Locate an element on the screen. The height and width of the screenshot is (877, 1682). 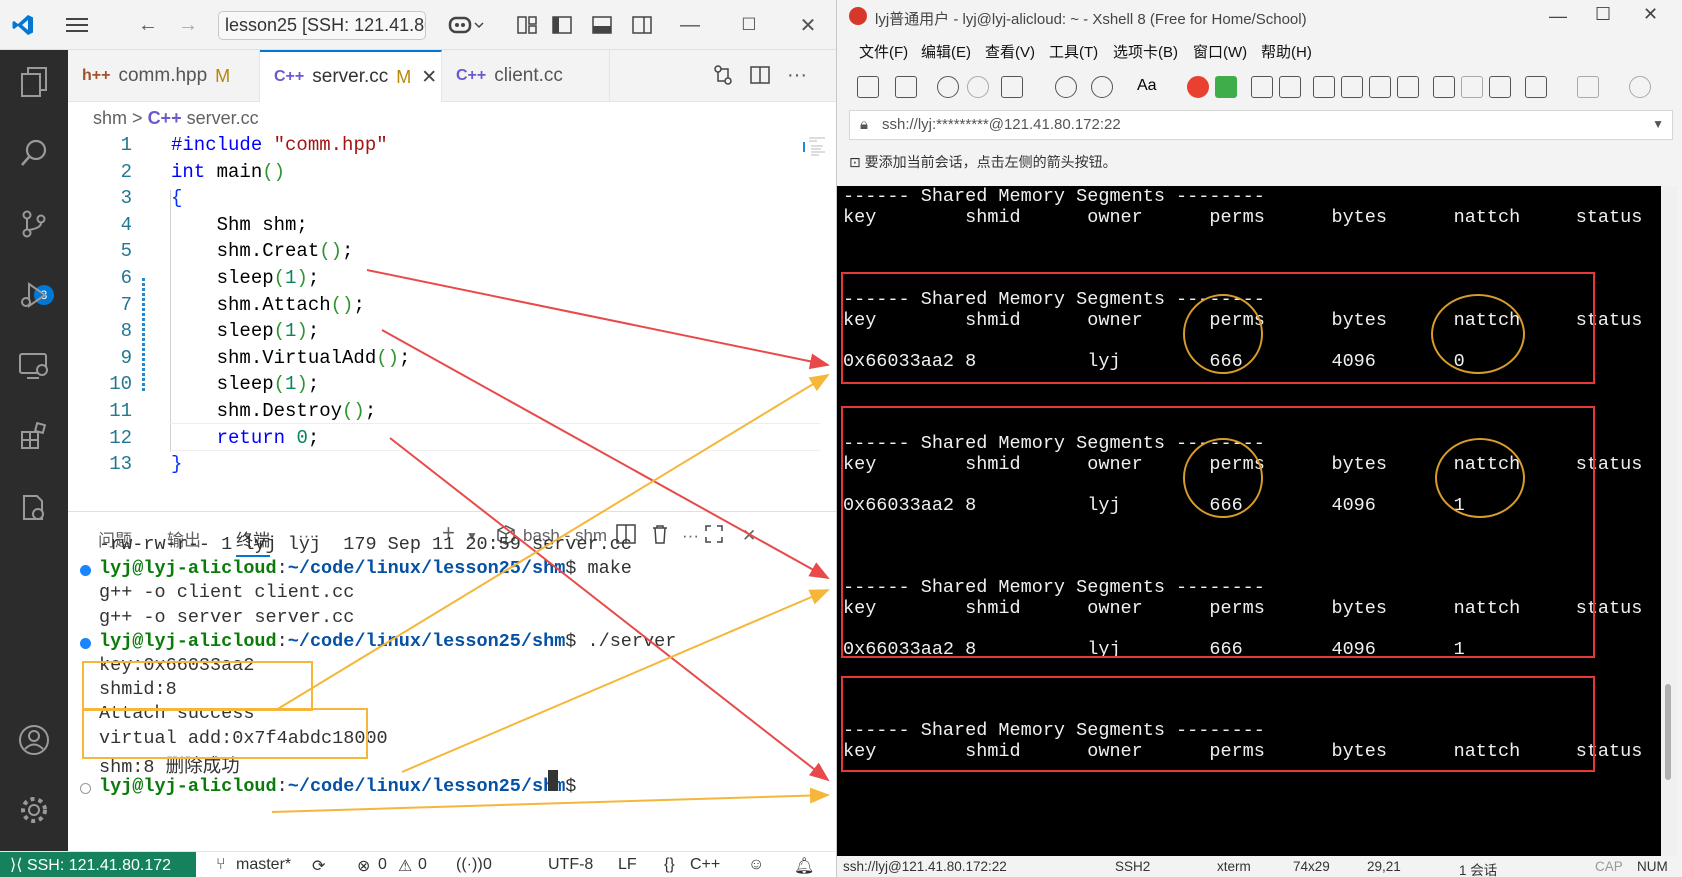
session-url: ssh://lyj@121.41.80.172:22 is located at coordinates (925, 866).